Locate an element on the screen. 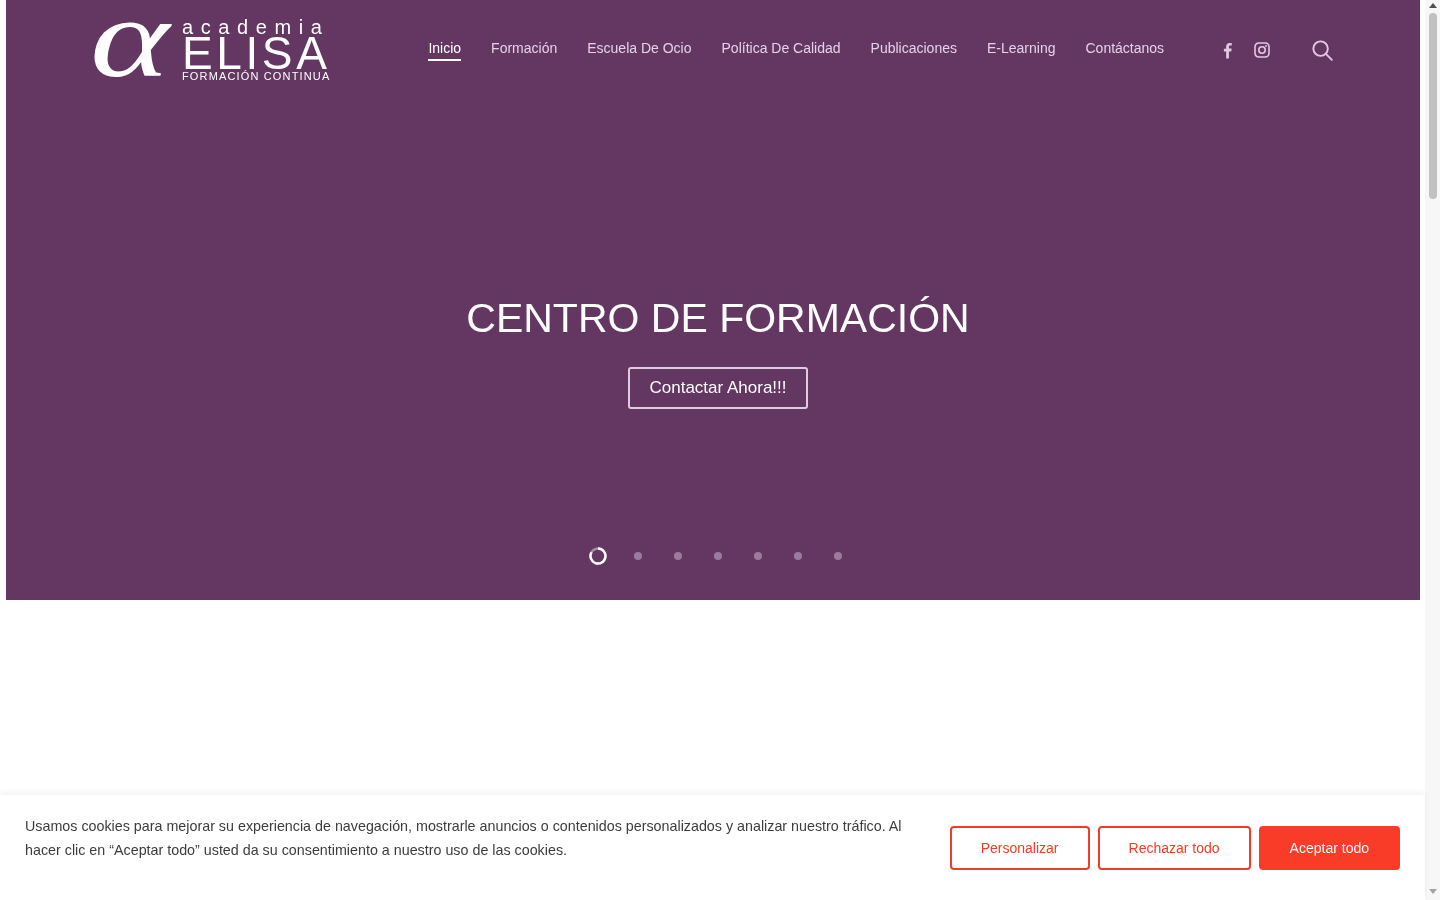 This screenshot has width=1440, height=900. nav-link: Inicio is located at coordinates (445, 50).